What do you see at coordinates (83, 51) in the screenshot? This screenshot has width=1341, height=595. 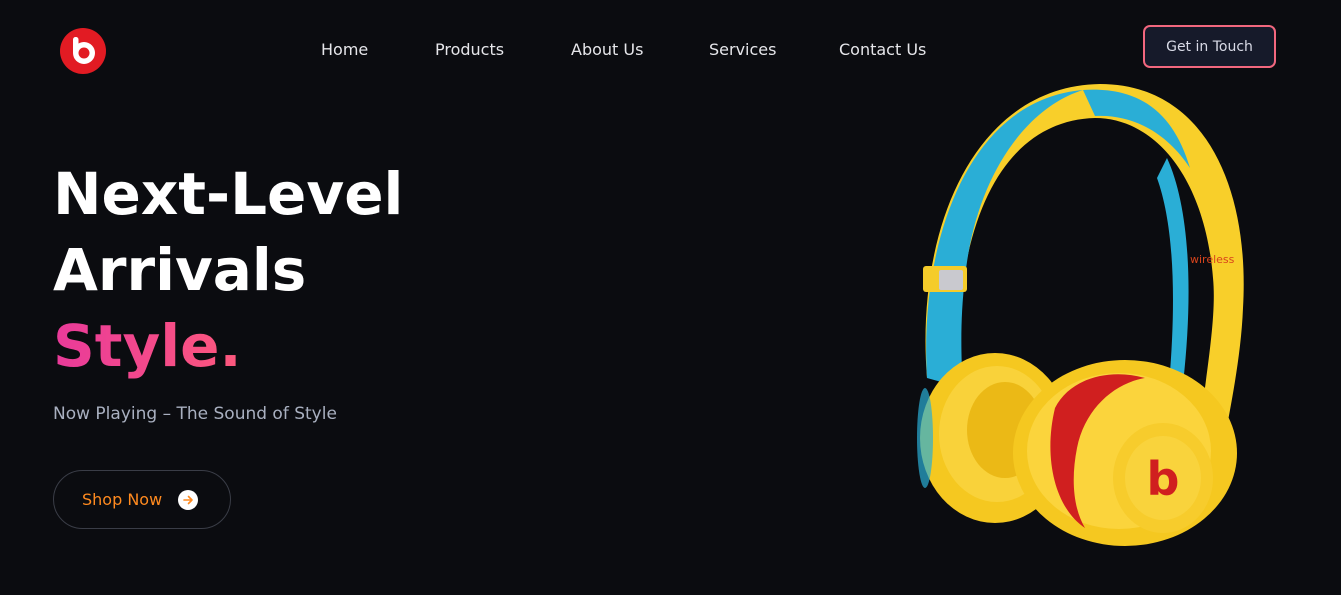 I see `brand-logo` at bounding box center [83, 51].